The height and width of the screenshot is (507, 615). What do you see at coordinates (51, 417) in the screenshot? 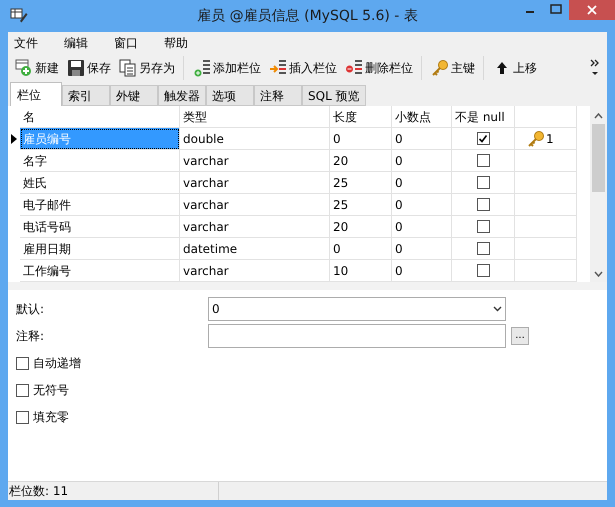
I see `option-label: 填充零` at bounding box center [51, 417].